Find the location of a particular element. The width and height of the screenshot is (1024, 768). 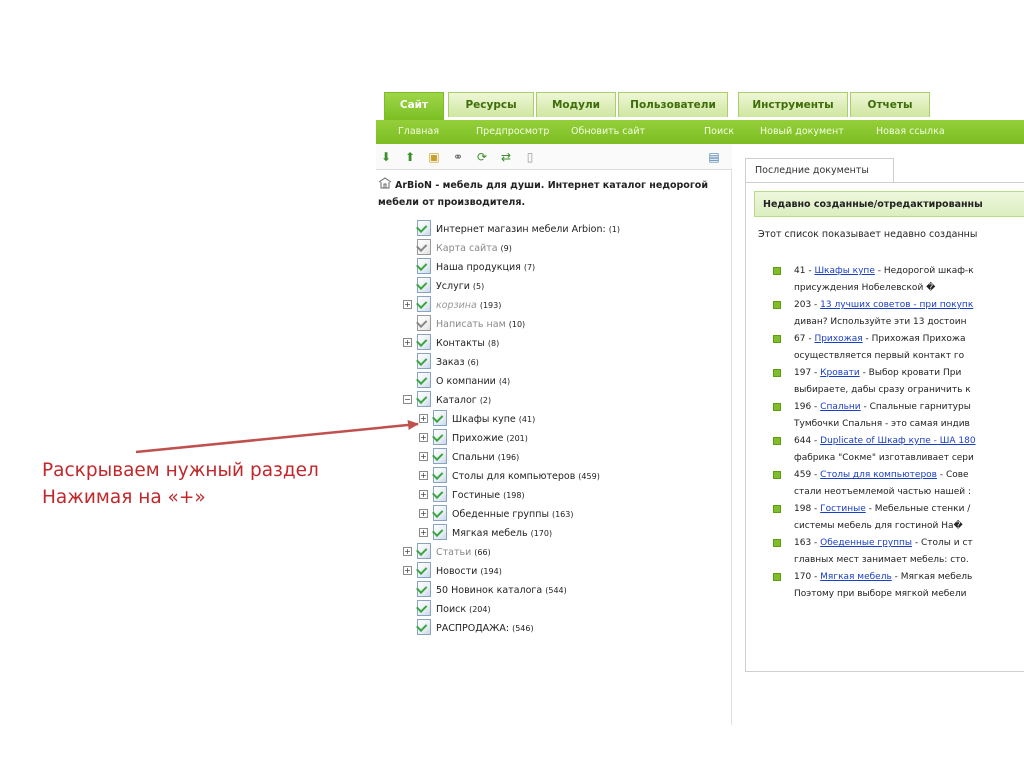

tree-node-catalog: − Каталог (2) is located at coordinates (447, 400).